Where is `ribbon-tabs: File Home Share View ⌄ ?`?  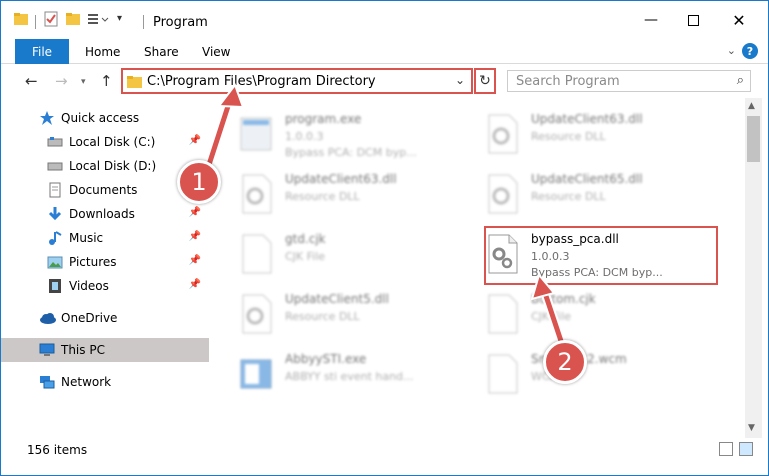
ribbon-tabs: File Home Share View ⌄ ? is located at coordinates (384, 51).